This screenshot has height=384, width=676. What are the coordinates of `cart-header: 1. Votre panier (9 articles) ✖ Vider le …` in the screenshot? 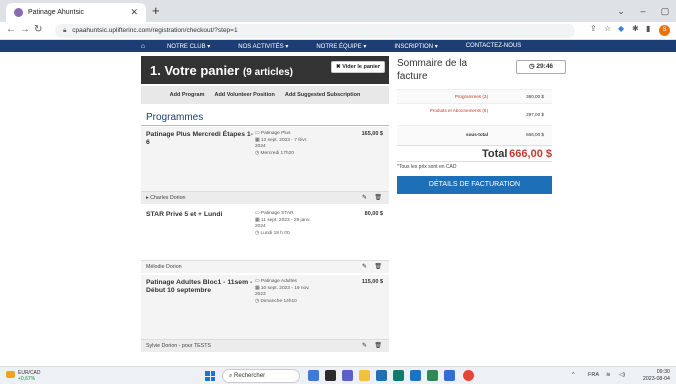 It's located at (265, 70).